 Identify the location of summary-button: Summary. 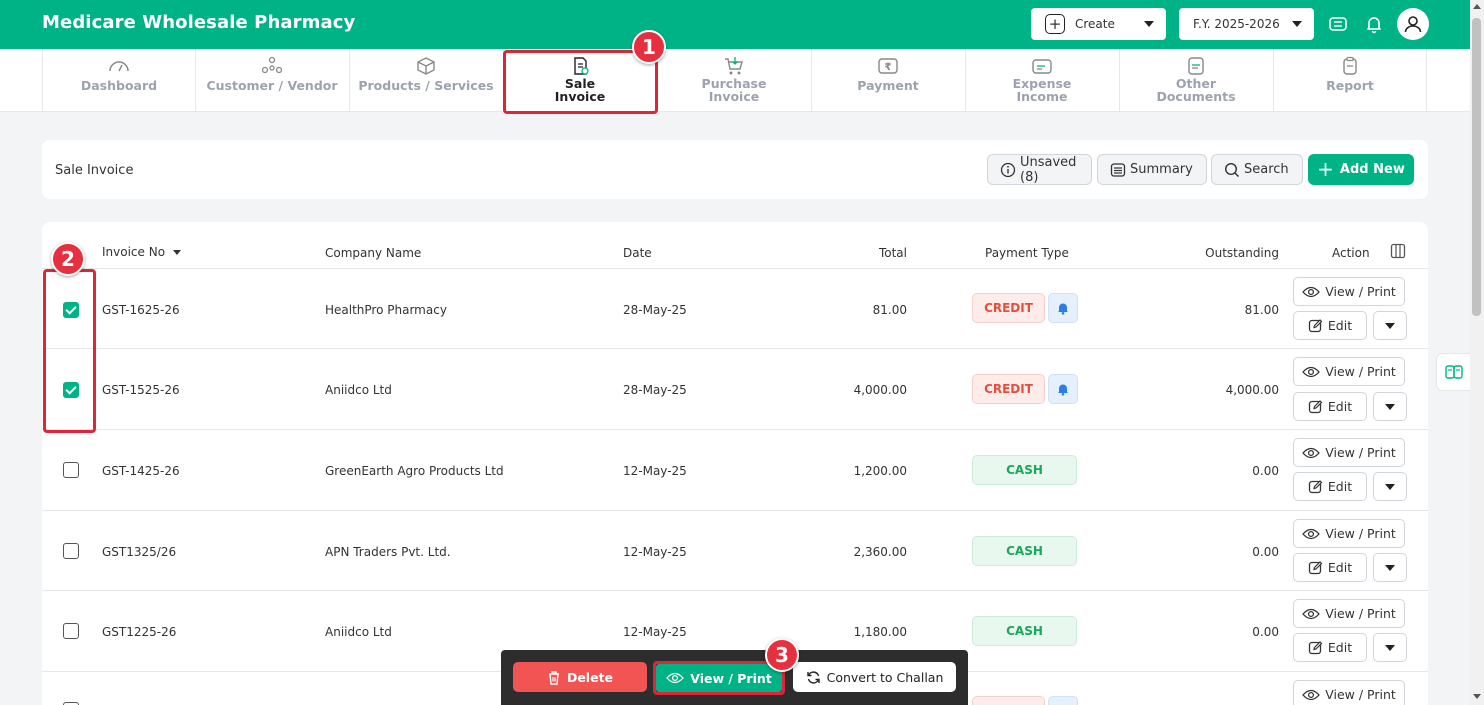
(1152, 169).